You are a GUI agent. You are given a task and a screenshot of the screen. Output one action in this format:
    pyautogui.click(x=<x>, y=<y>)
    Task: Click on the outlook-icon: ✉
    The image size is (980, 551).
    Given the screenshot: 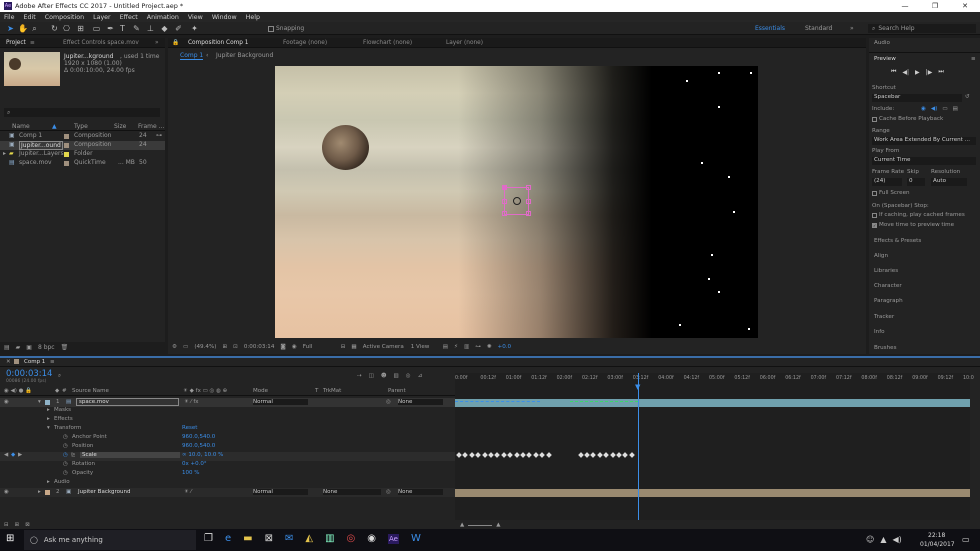 What is the action you would take?
    pyautogui.click(x=289, y=538)
    